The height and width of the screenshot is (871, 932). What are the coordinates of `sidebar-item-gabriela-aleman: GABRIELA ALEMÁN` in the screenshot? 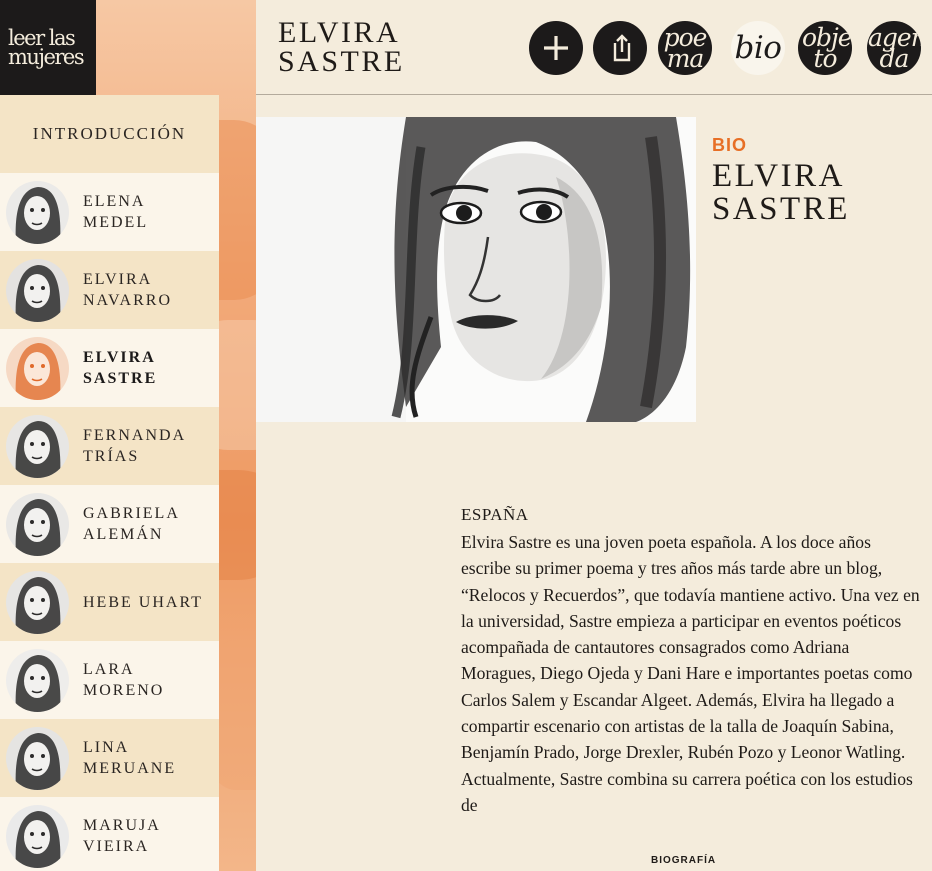 It's located at (109, 524).